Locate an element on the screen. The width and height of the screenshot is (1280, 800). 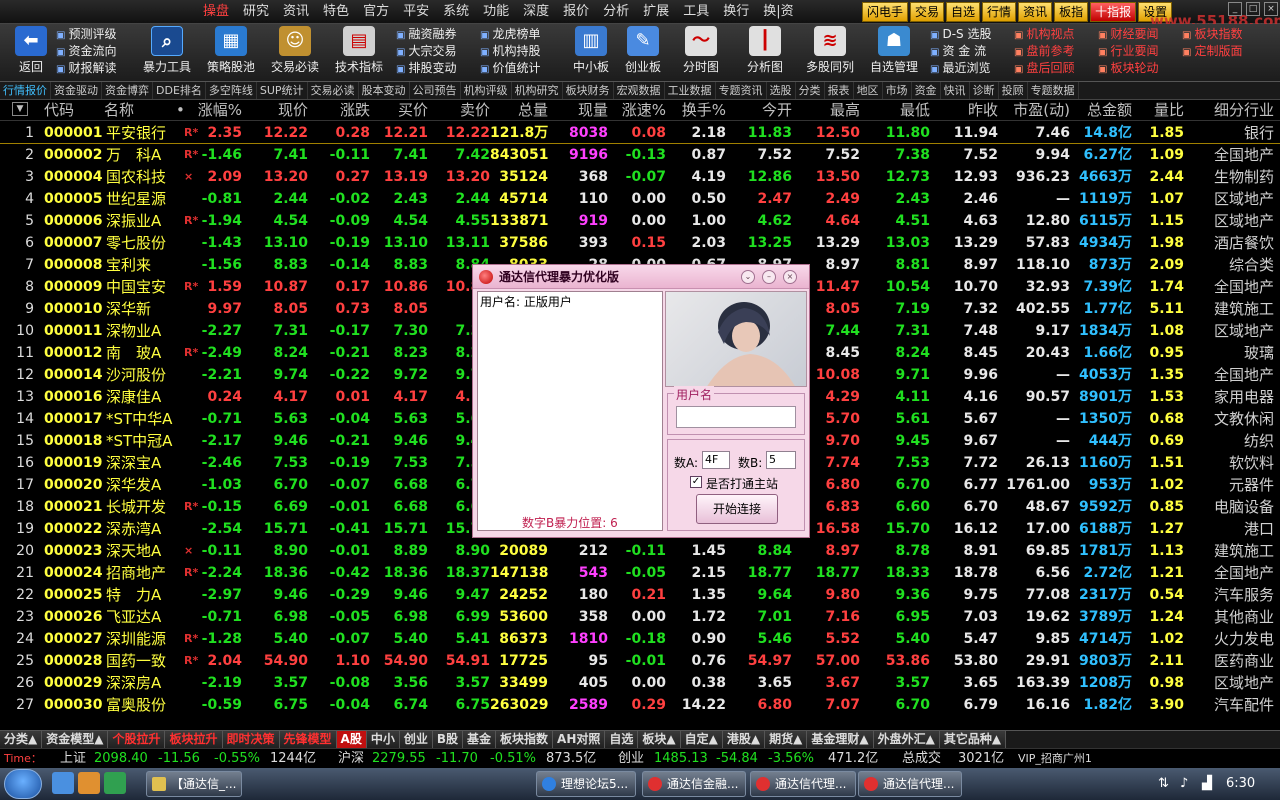
sub-tab: 快讯 is located at coordinates (955, 90).